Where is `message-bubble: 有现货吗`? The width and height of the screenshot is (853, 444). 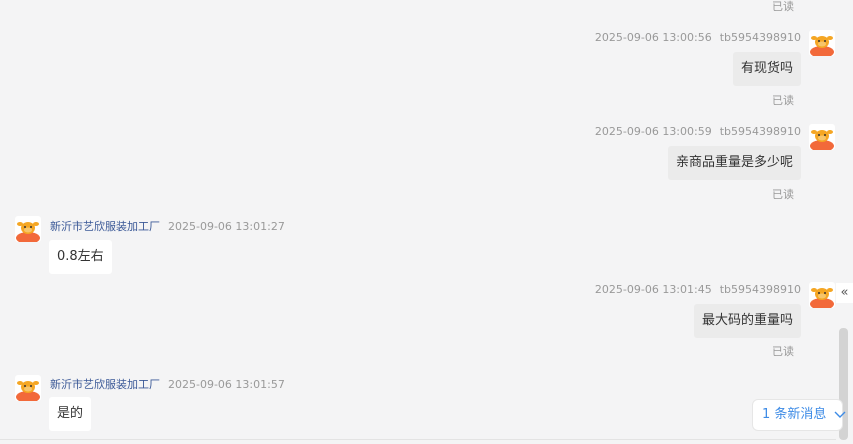
message-bubble: 有现货吗 is located at coordinates (766, 69).